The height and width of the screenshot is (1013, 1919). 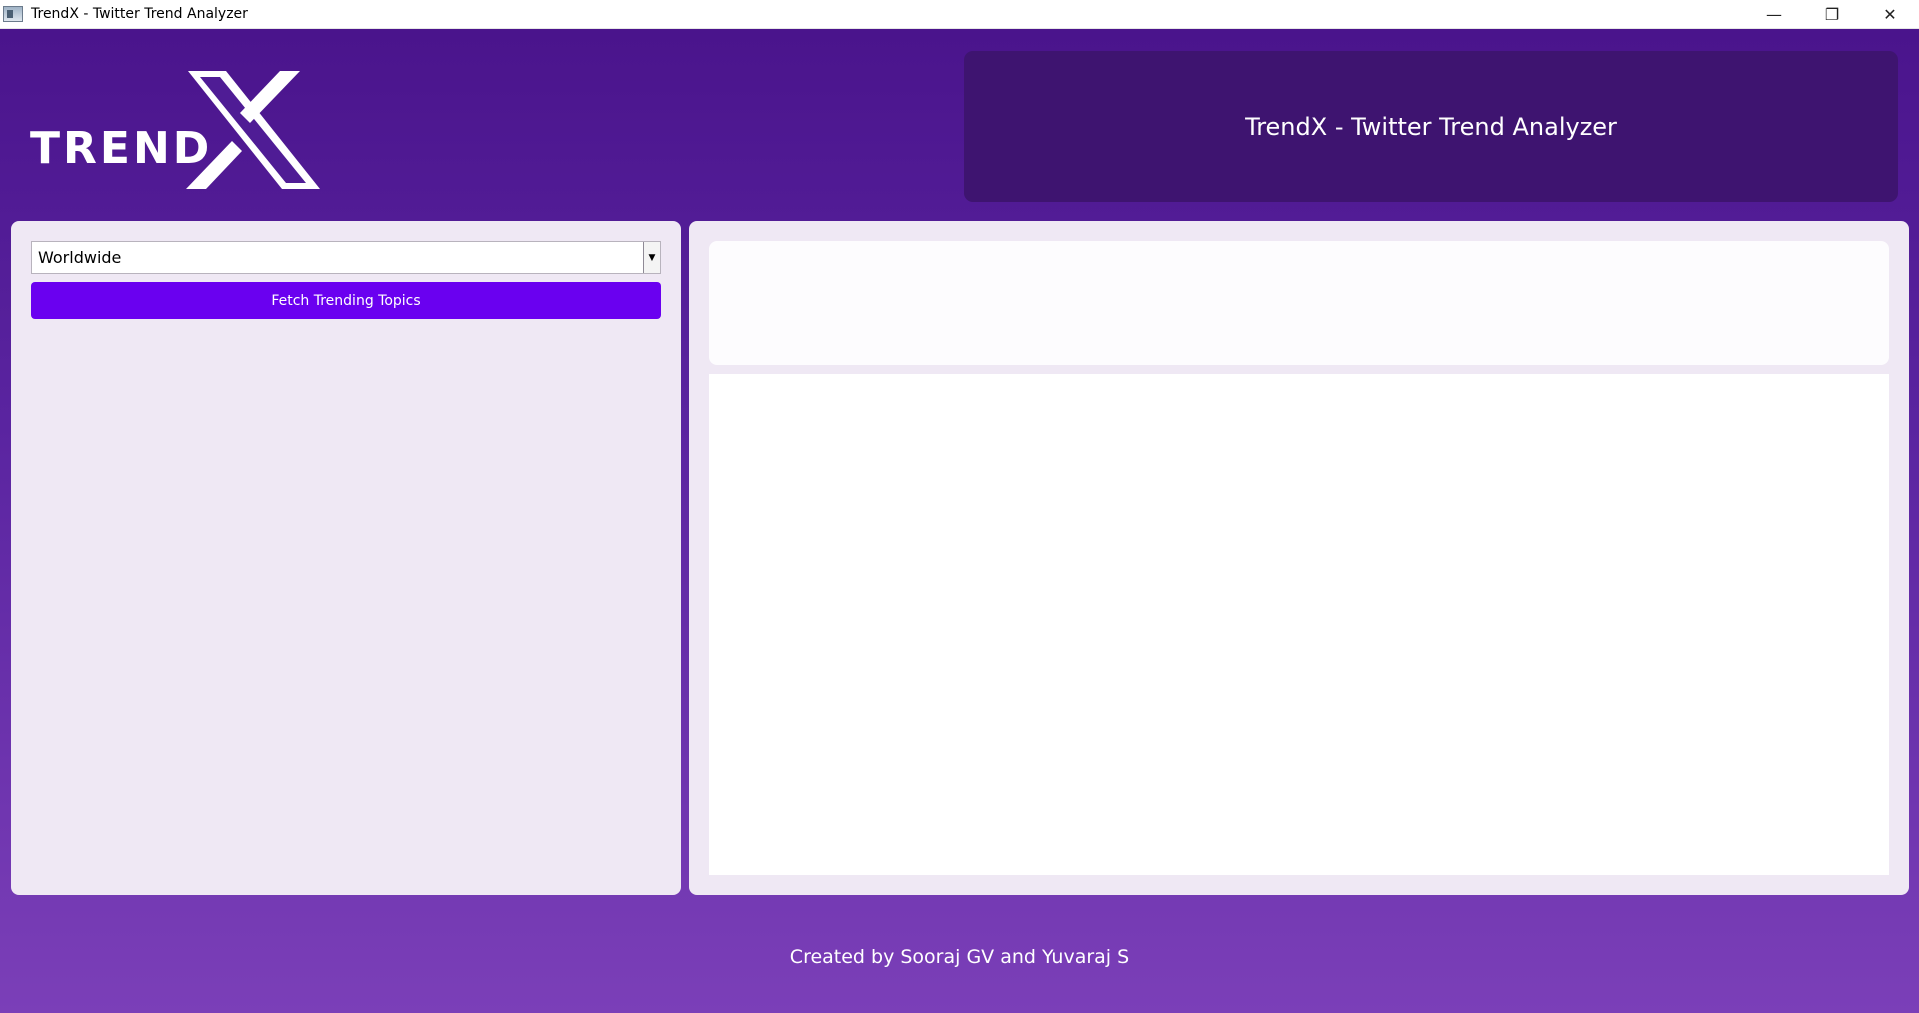 What do you see at coordinates (346, 300) in the screenshot?
I see `fetch-trending-button: Fetch Trending Topics` at bounding box center [346, 300].